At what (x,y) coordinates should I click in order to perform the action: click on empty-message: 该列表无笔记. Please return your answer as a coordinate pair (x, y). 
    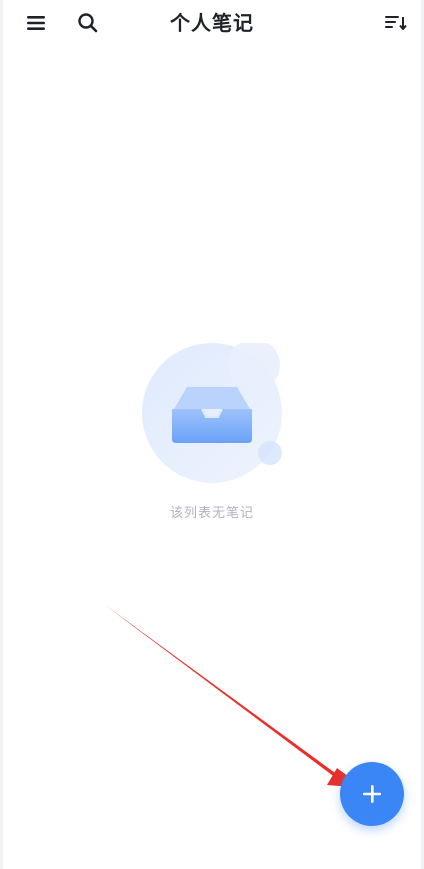
    Looking at the image, I should click on (211, 513).